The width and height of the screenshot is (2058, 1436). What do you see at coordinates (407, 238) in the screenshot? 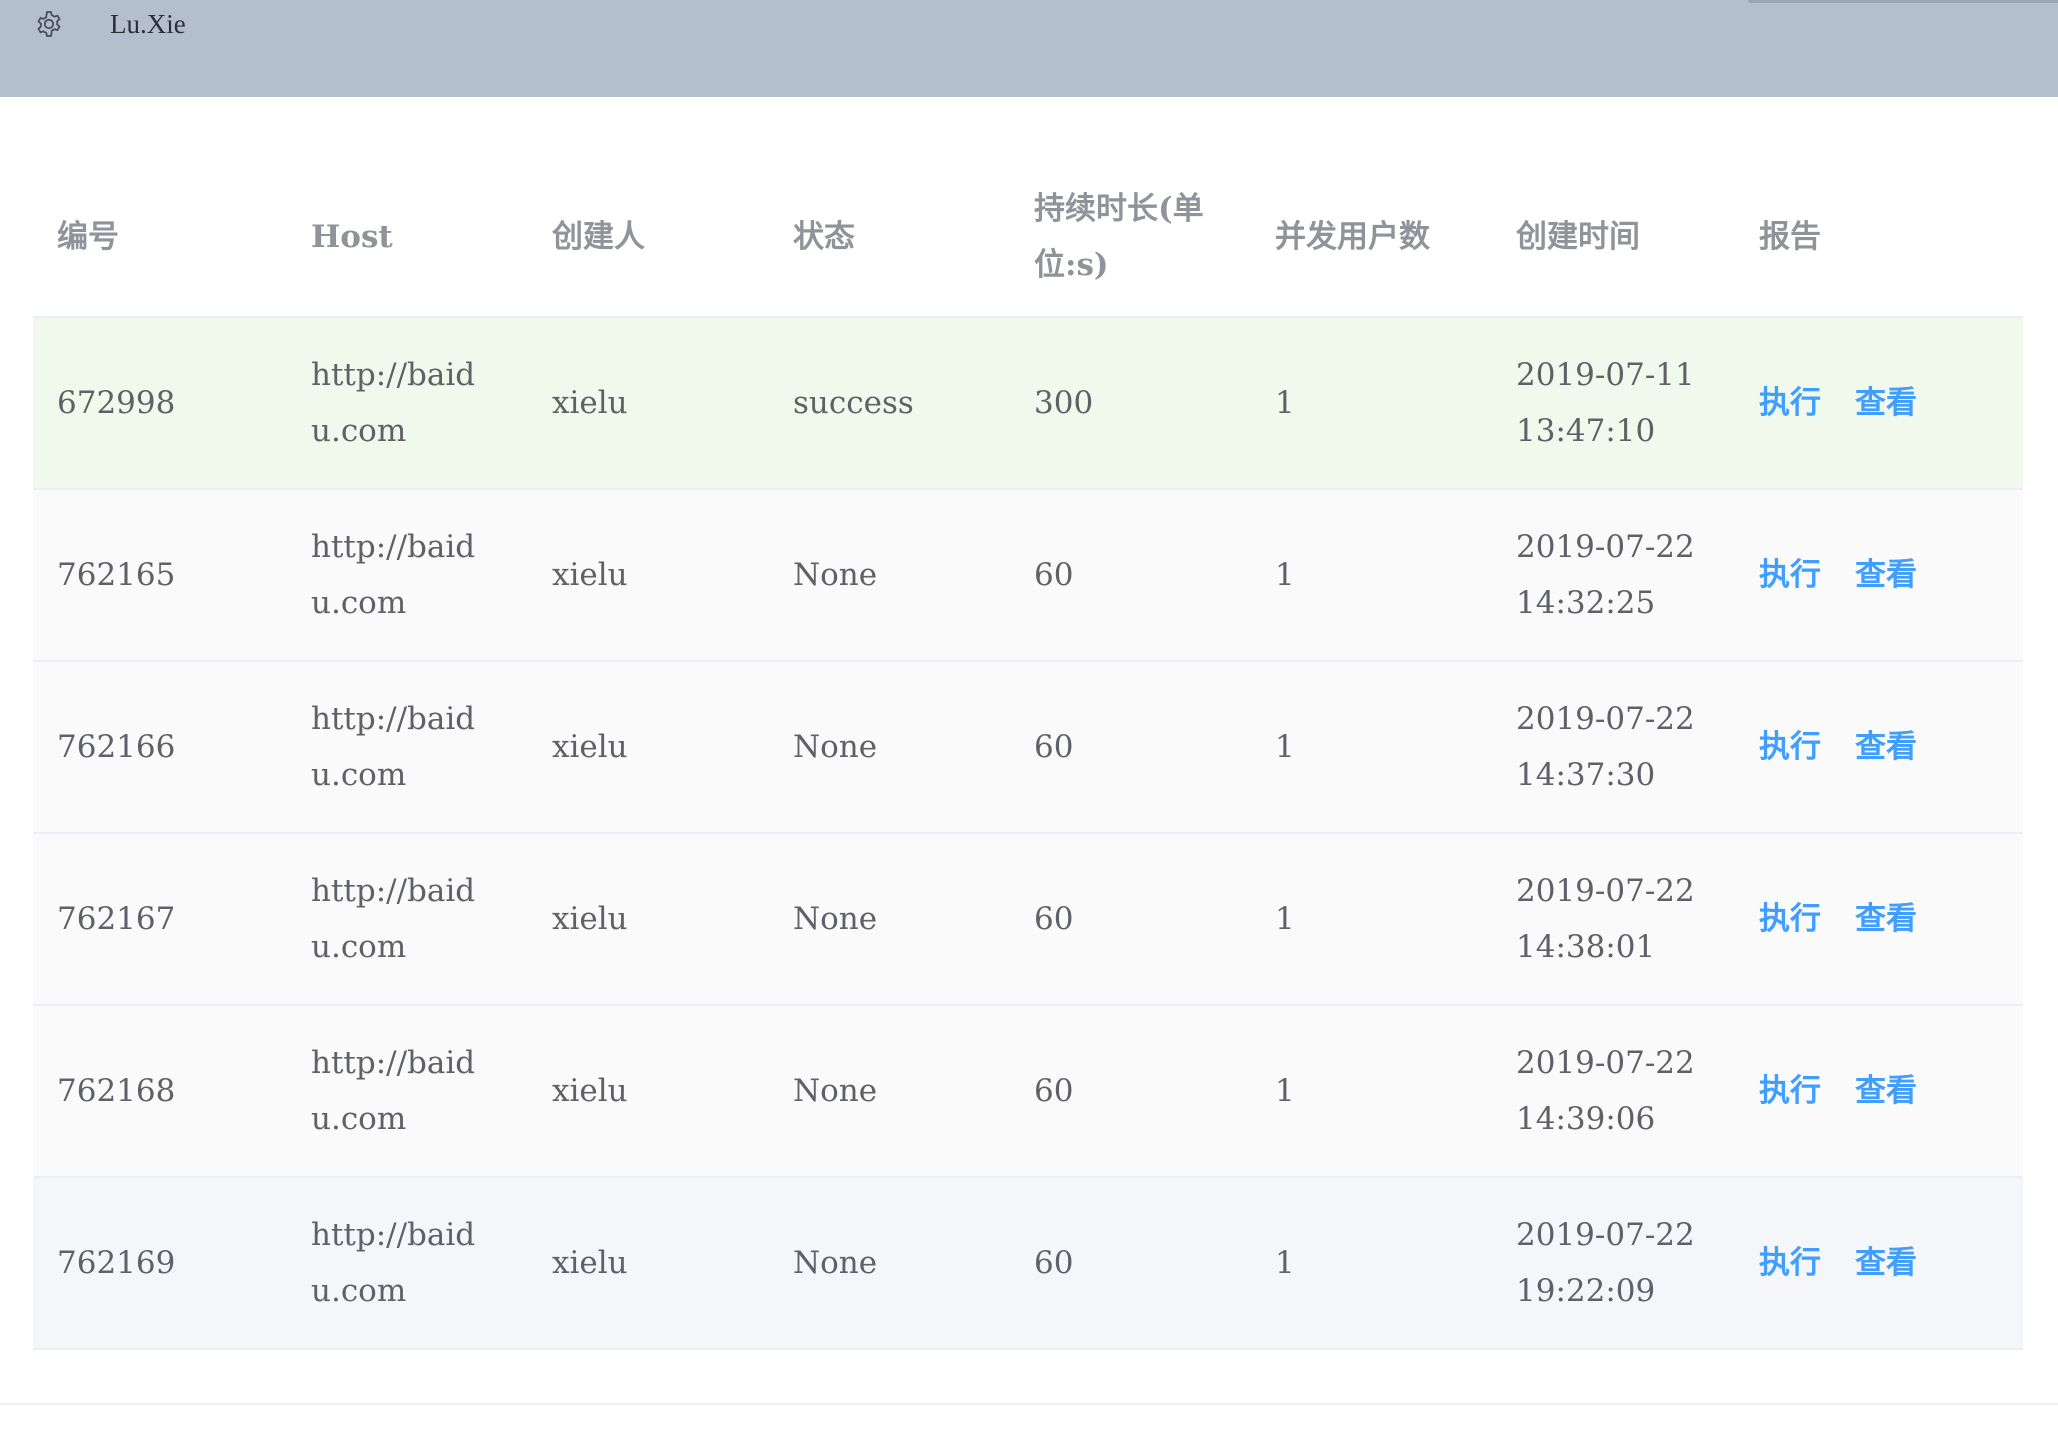
I see `column-header-host: Host` at bounding box center [407, 238].